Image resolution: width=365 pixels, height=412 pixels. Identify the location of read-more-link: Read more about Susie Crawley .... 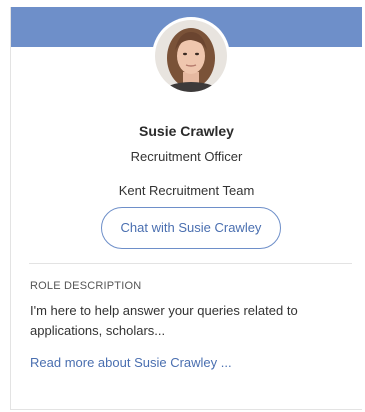
(131, 362).